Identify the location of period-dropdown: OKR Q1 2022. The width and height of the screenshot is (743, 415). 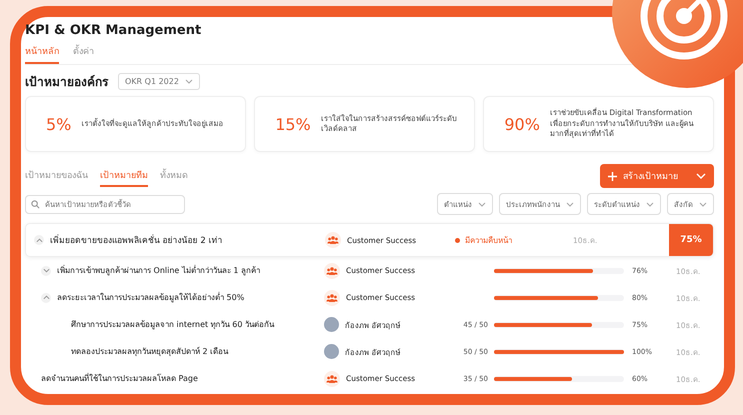
(159, 81).